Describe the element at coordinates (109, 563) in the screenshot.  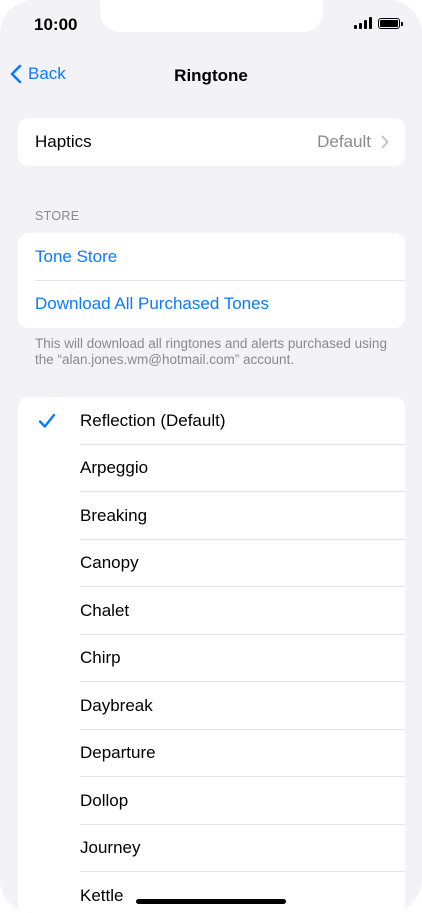
I see `ringtone-label: Canopy` at that location.